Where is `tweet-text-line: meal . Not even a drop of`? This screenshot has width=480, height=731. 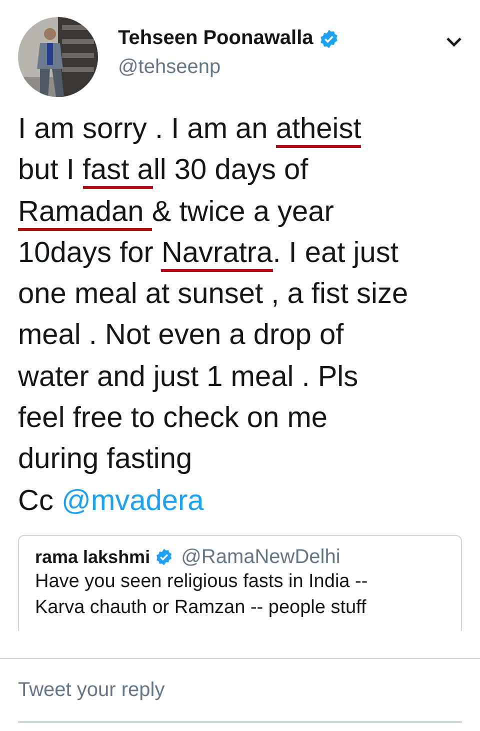 tweet-text-line: meal . Not even a drop of is located at coordinates (181, 336).